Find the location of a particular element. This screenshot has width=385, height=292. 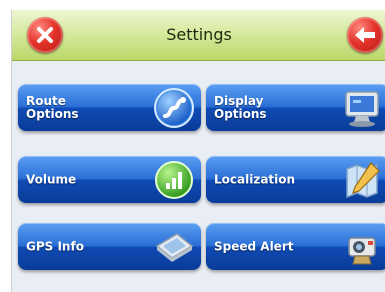

map-pen-icon is located at coordinates (363, 180).